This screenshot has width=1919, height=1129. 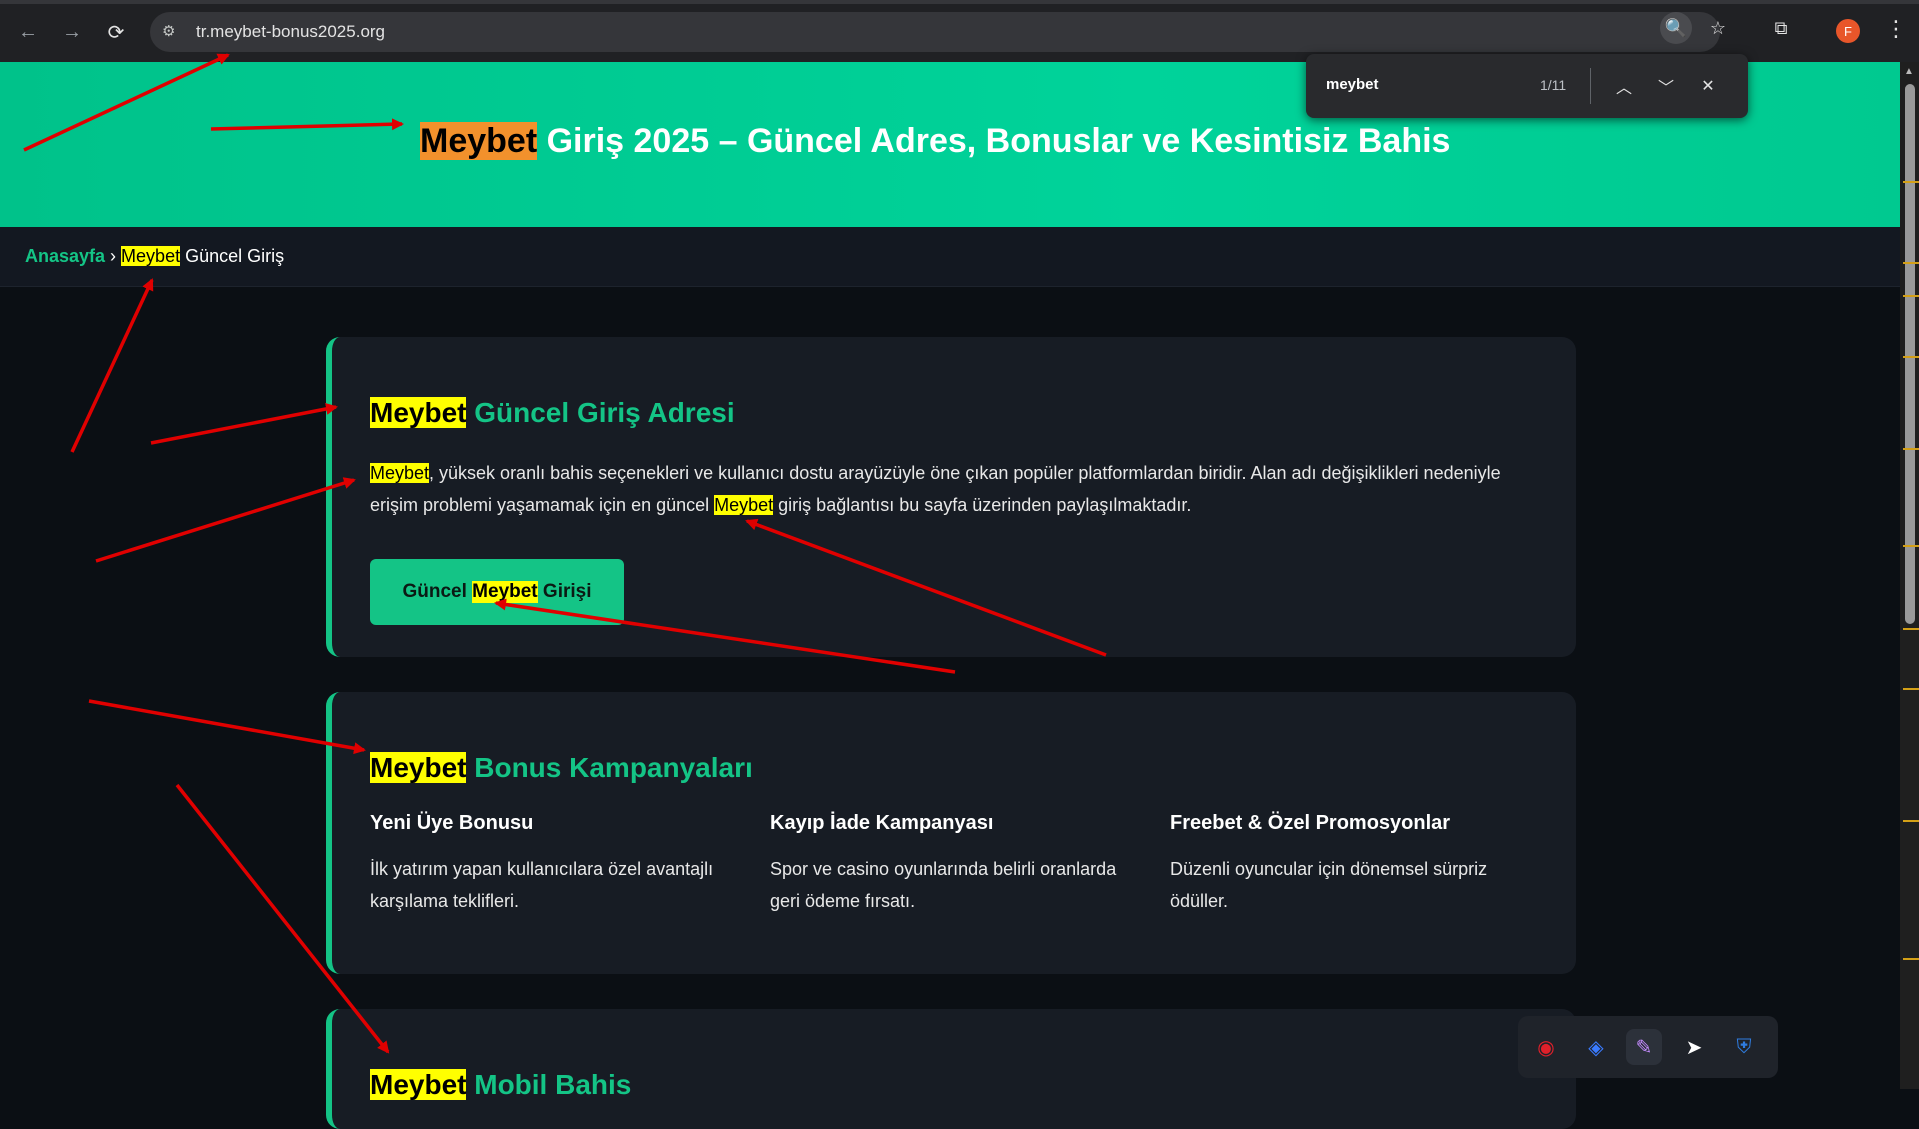 I want to click on find-input: meybet, so click(x=1352, y=84).